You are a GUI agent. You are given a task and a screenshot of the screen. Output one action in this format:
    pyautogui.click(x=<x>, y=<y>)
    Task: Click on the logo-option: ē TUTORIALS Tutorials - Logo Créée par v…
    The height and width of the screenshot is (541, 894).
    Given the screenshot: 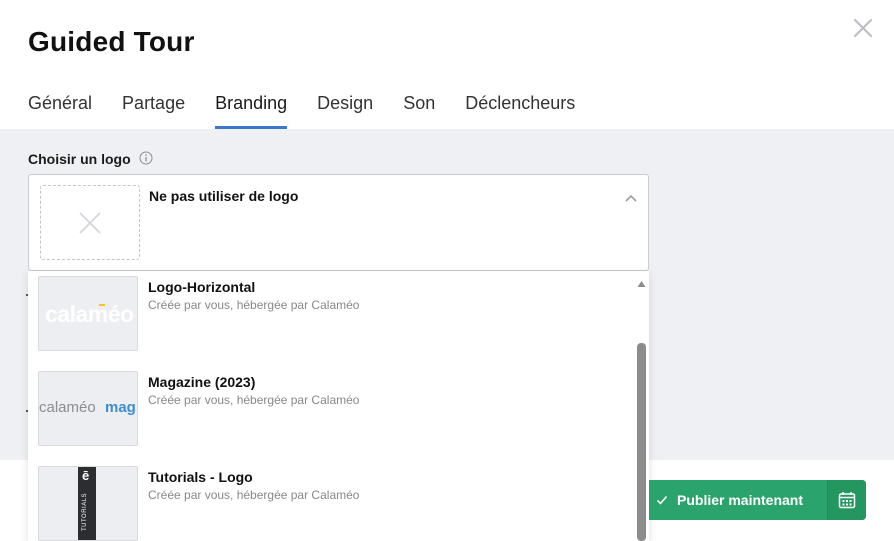 What is the action you would take?
    pyautogui.click(x=332, y=501)
    